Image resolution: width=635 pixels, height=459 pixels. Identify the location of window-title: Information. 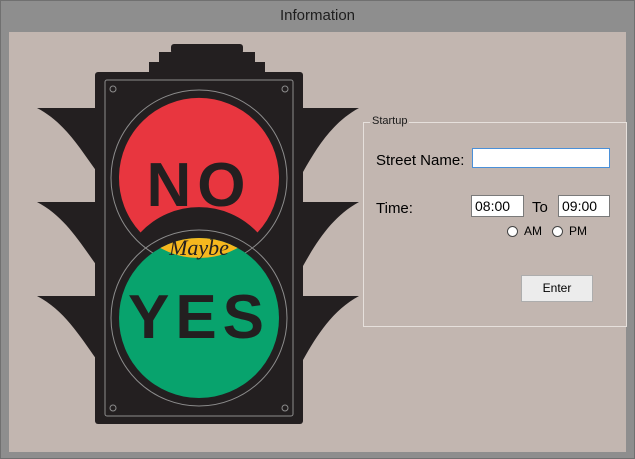
(317, 15).